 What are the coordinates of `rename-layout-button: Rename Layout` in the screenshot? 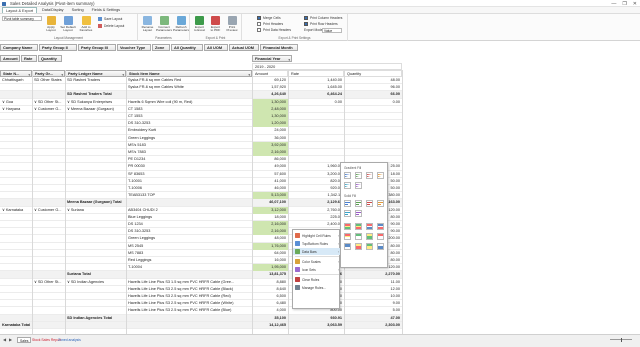 It's located at (147, 24).